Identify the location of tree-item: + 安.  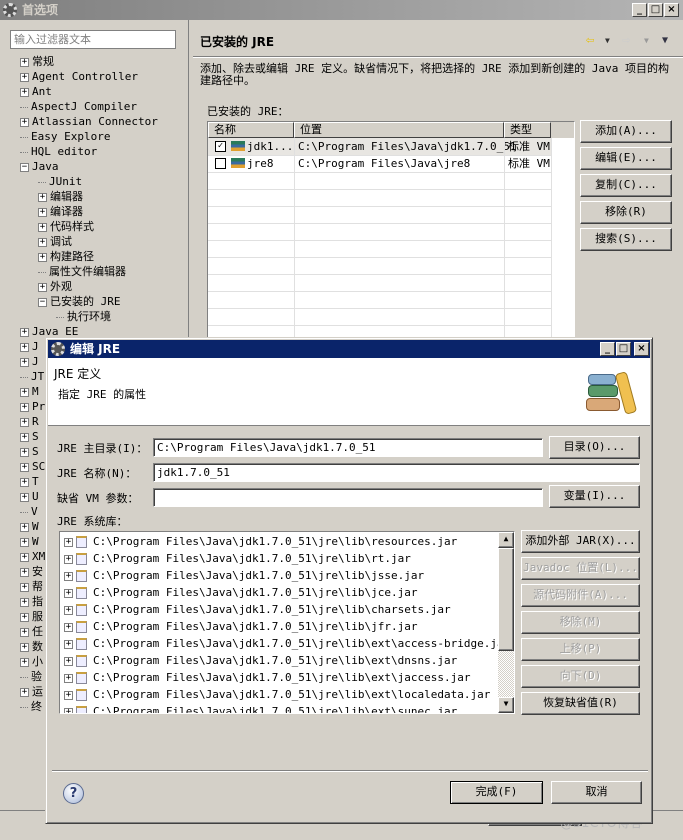
(31, 571).